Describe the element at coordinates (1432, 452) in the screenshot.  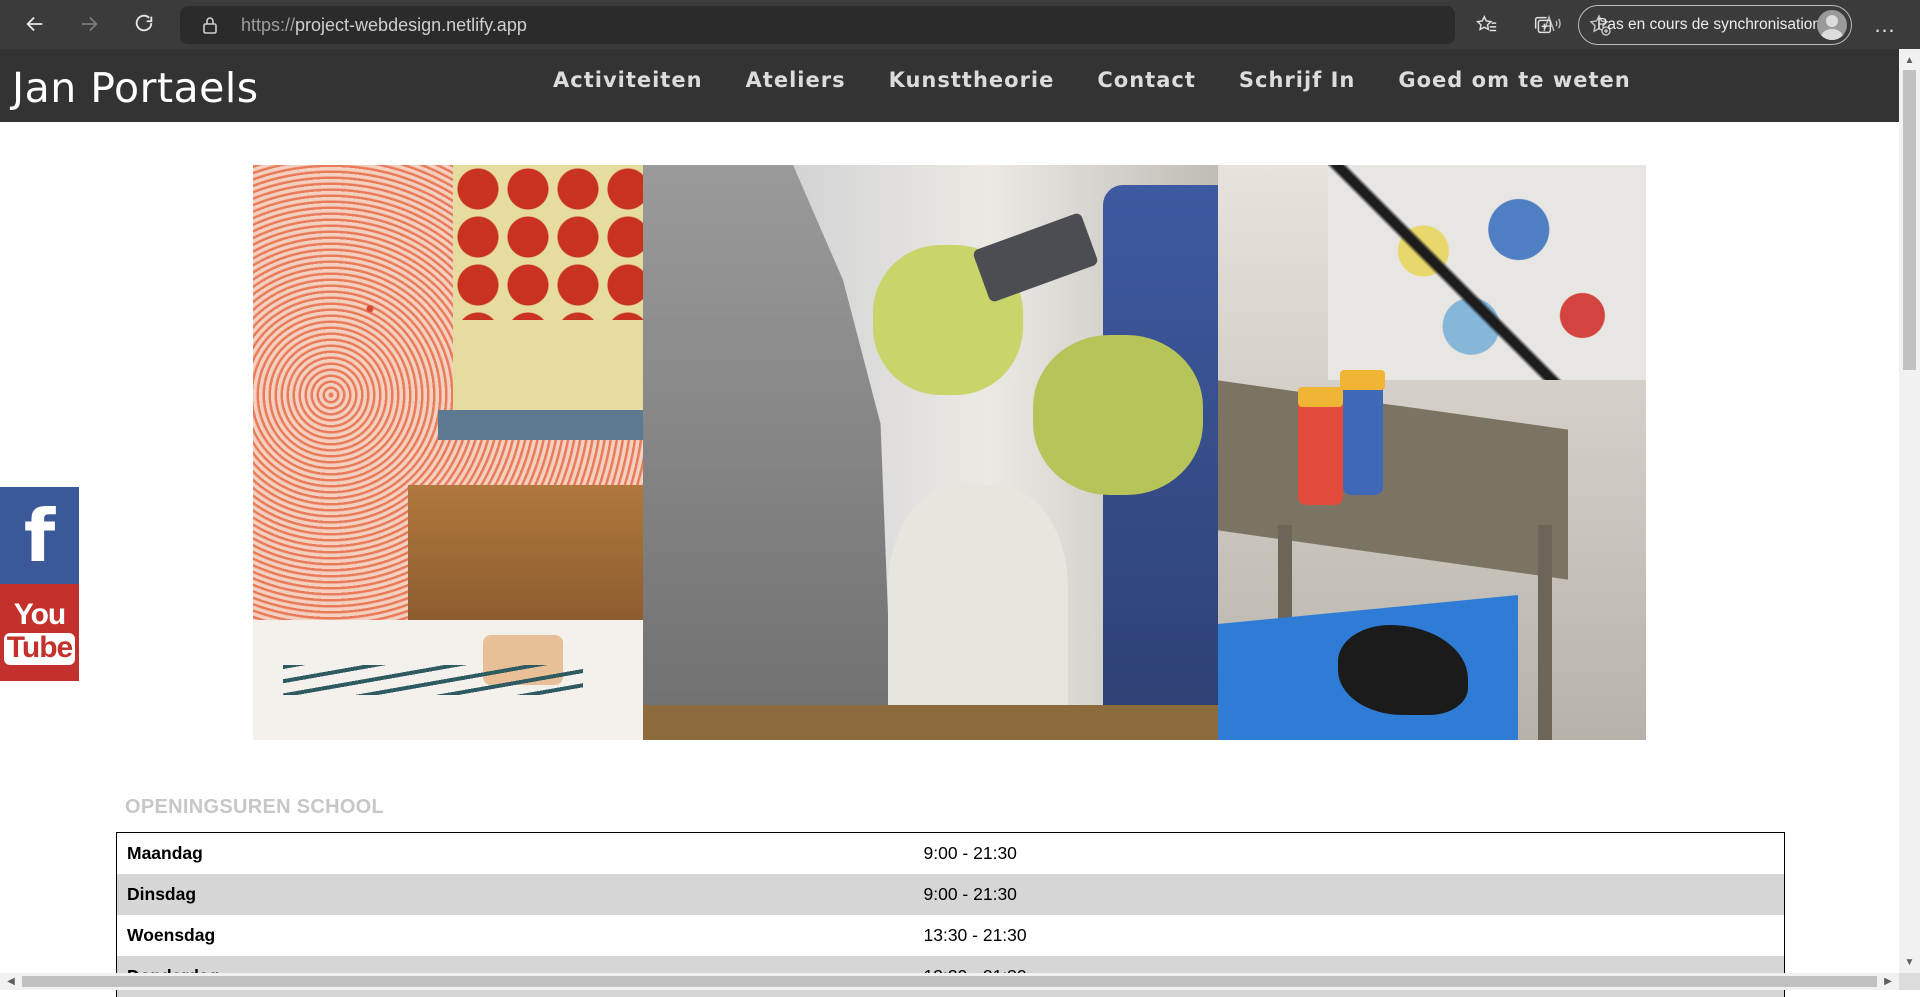
I see `paint-table-image` at that location.